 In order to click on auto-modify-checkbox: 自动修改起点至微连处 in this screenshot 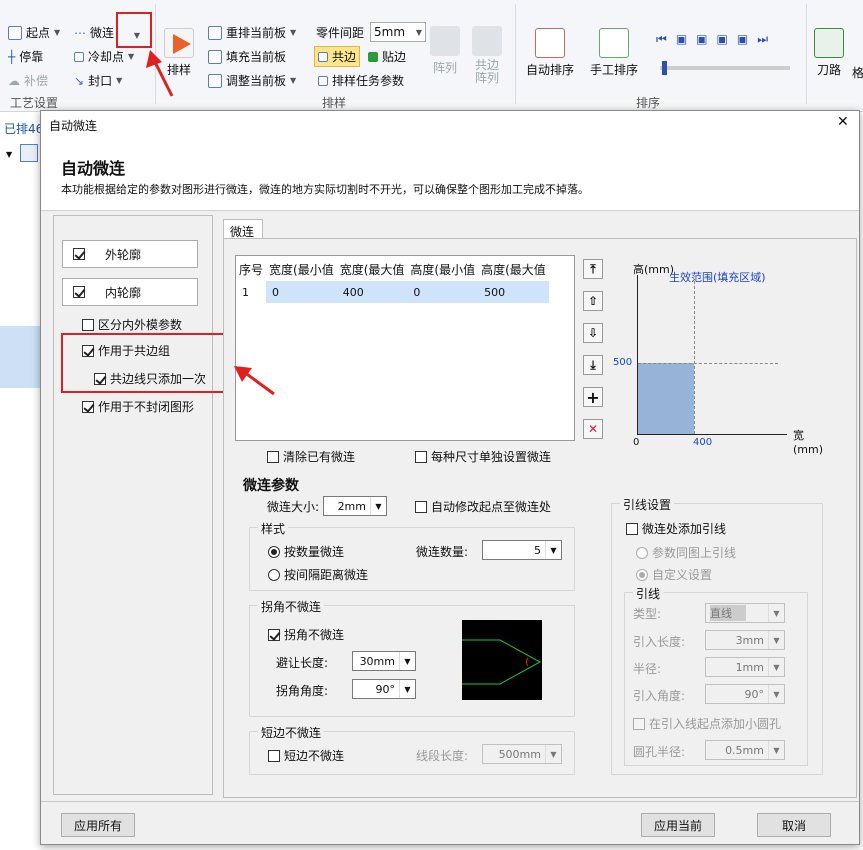, I will do `click(483, 506)`.